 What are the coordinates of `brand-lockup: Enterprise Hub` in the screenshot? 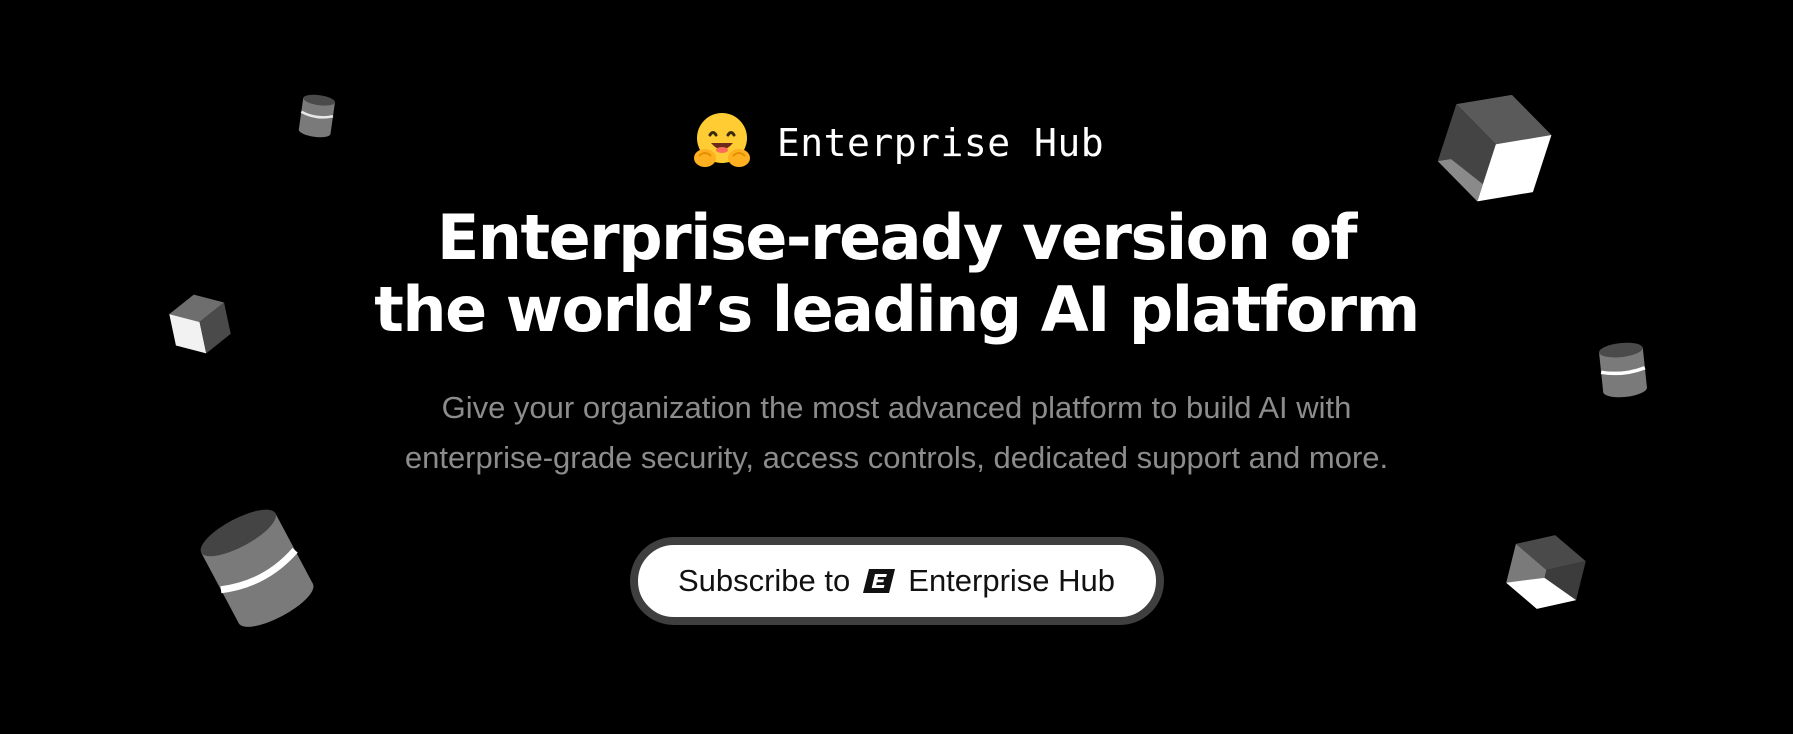 It's located at (896, 141).